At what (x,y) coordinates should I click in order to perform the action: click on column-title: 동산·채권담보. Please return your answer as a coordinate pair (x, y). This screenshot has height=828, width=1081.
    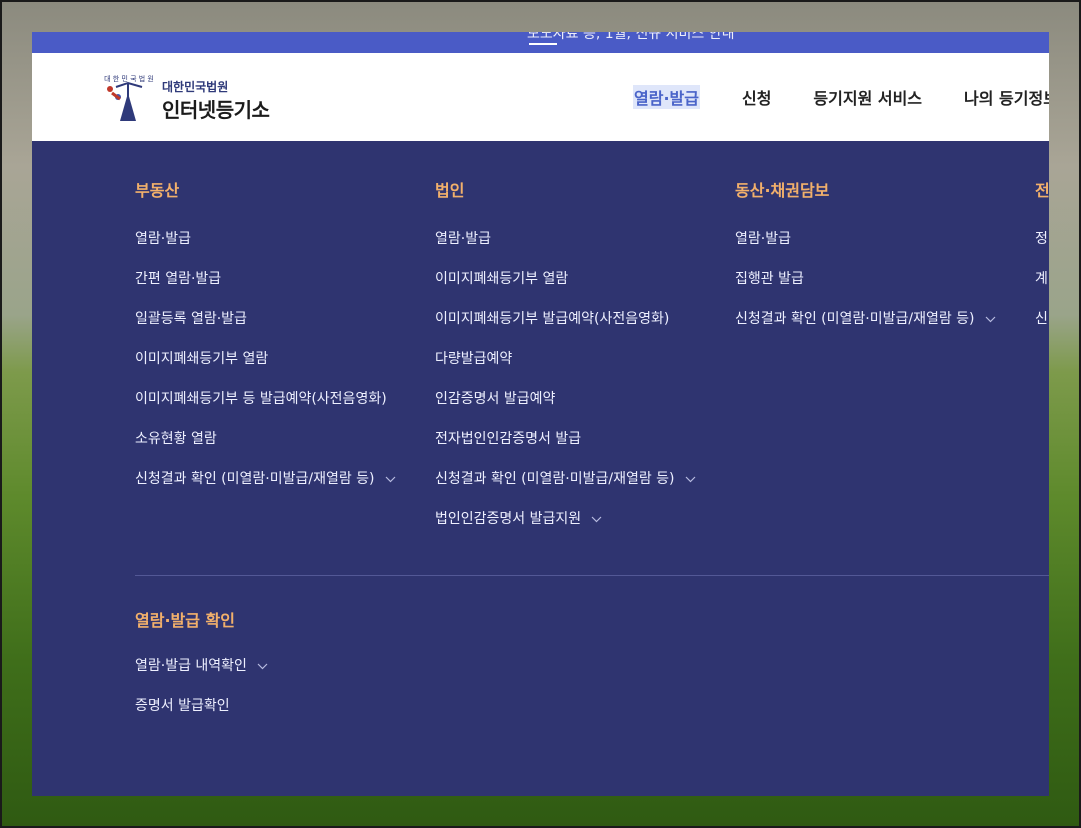
    Looking at the image, I should click on (782, 190).